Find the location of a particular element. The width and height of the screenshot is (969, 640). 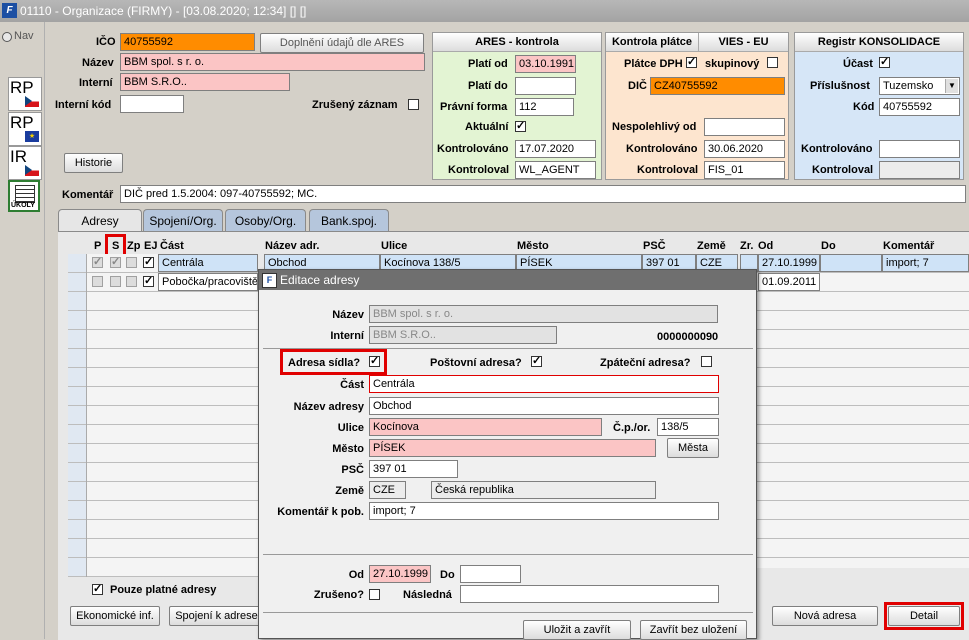

ares-plati-do-field is located at coordinates (545, 86).